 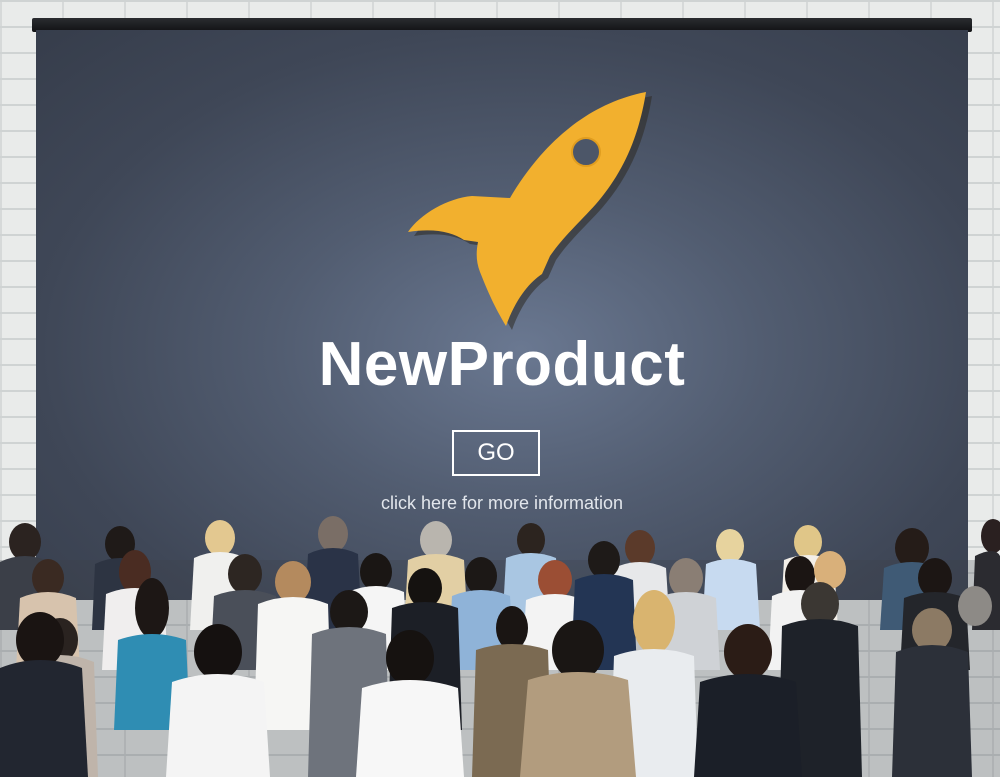 I want to click on slide-headline: NewProduct, so click(x=502, y=364).